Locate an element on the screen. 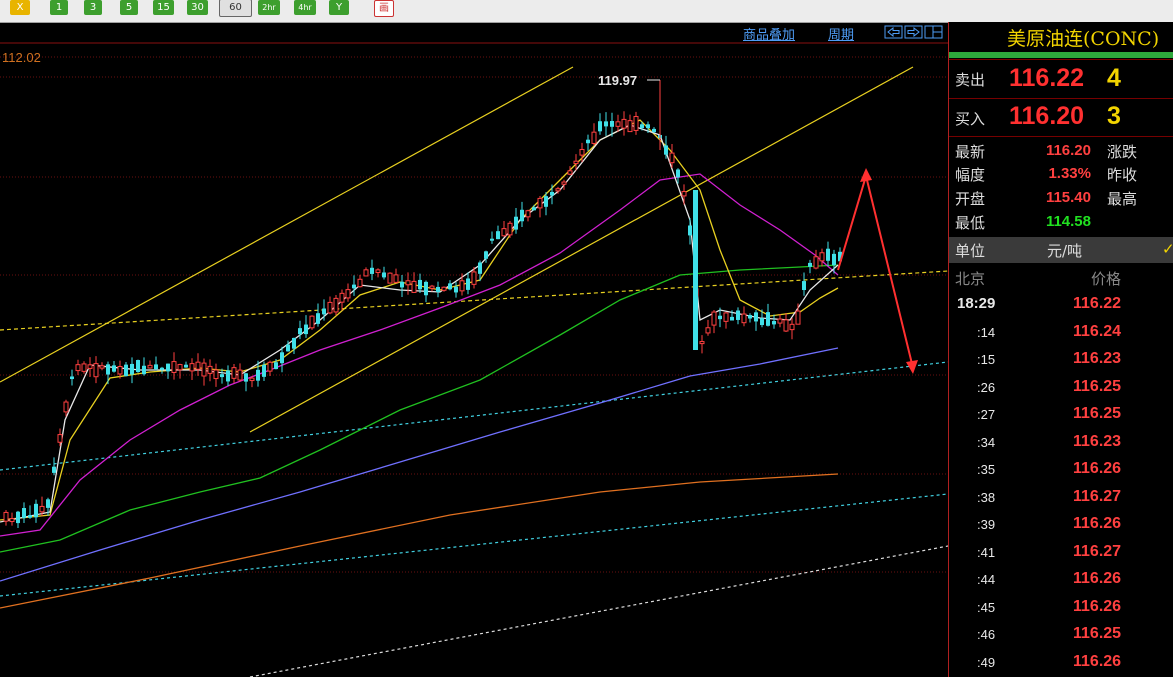  period-button-y: Y is located at coordinates (339, 7).